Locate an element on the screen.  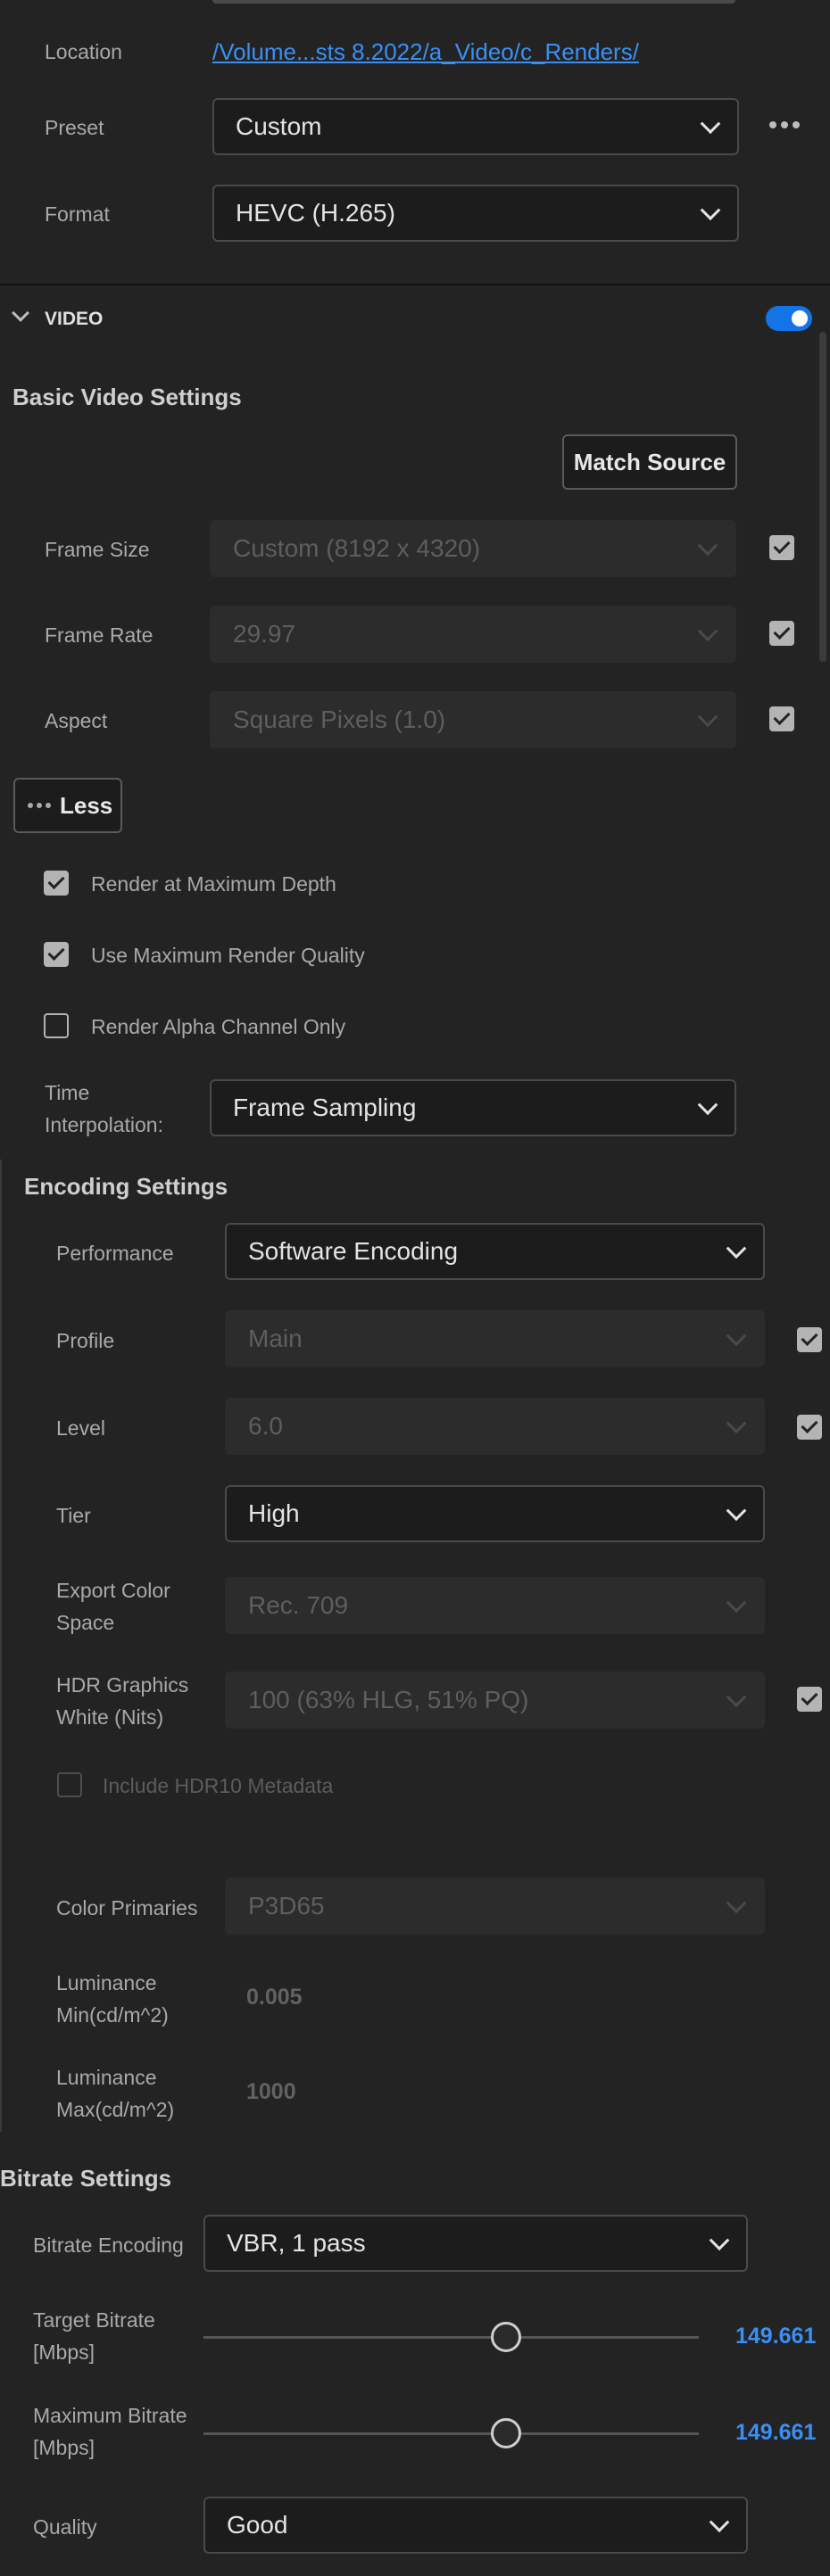
format-label: Format is located at coordinates (77, 214).